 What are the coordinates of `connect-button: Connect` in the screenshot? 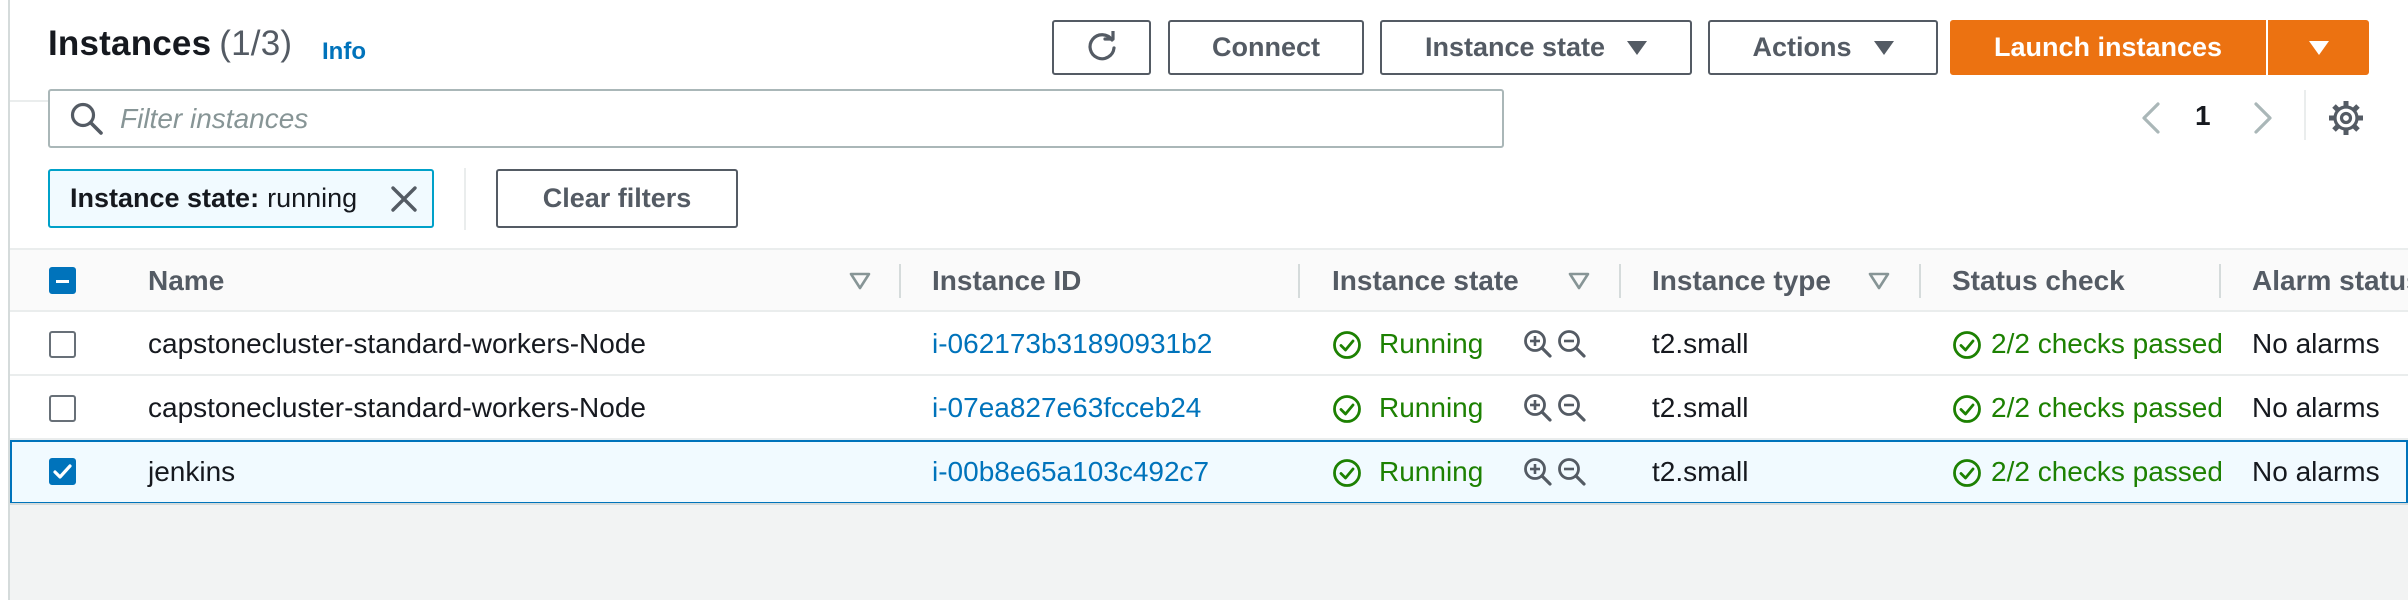 It's located at (1266, 47).